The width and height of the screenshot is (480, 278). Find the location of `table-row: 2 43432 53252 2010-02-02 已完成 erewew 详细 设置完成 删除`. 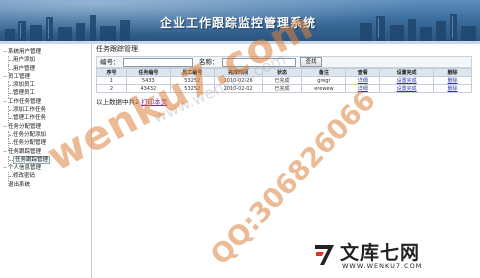

table-row: 2 43432 53252 2010-02-02 已完成 erewew 详细 设置完成 删除 is located at coordinates (284, 88).